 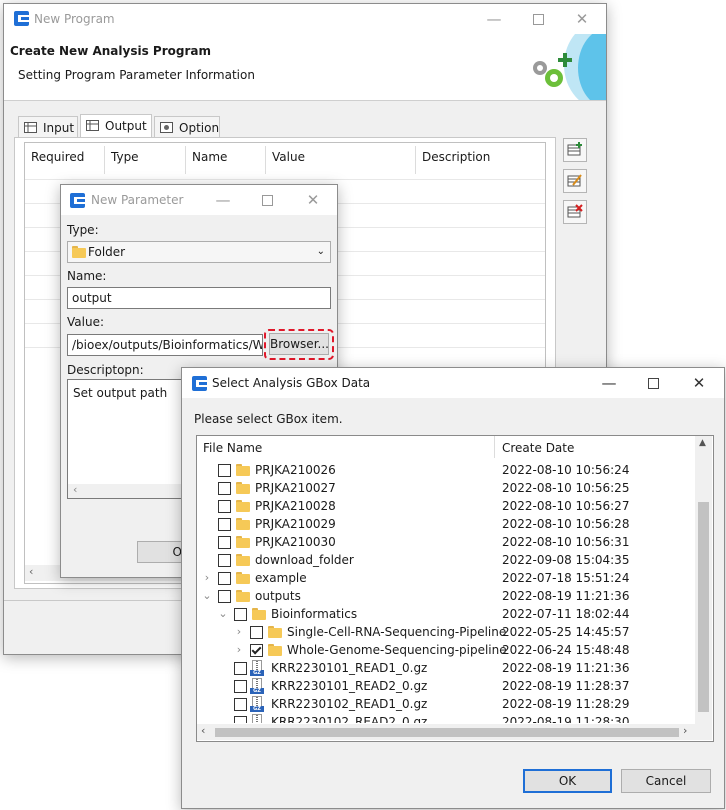 What do you see at coordinates (702, 443) in the screenshot?
I see `scroll-up-icon: ▲` at bounding box center [702, 443].